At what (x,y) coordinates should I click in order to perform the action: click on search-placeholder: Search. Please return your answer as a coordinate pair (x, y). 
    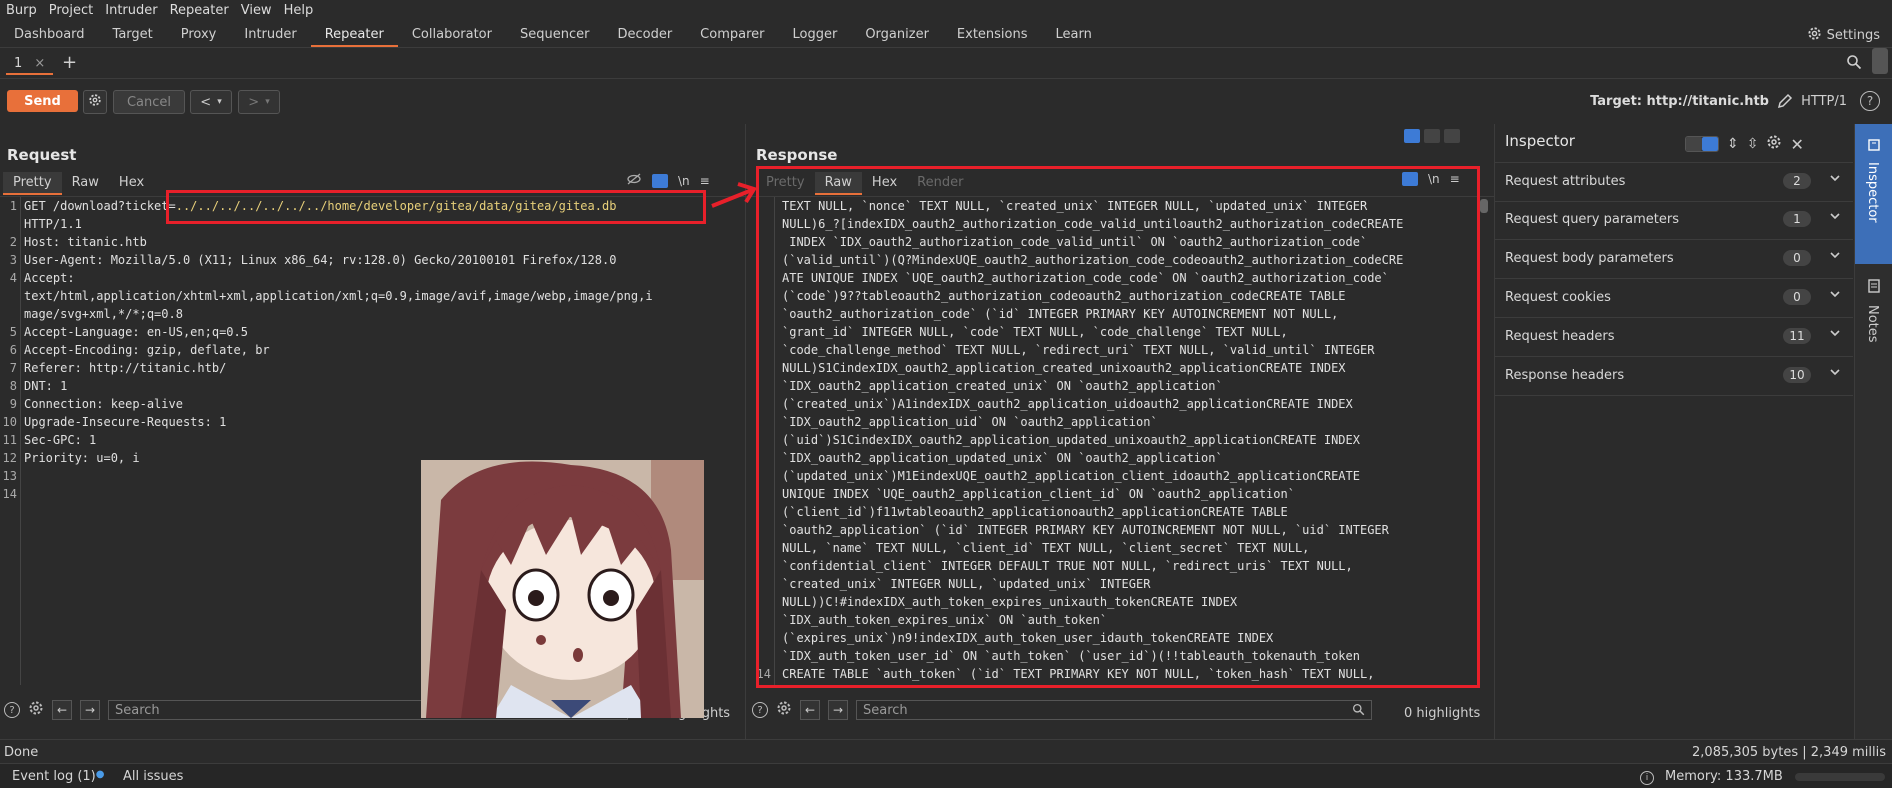
    Looking at the image, I should click on (885, 710).